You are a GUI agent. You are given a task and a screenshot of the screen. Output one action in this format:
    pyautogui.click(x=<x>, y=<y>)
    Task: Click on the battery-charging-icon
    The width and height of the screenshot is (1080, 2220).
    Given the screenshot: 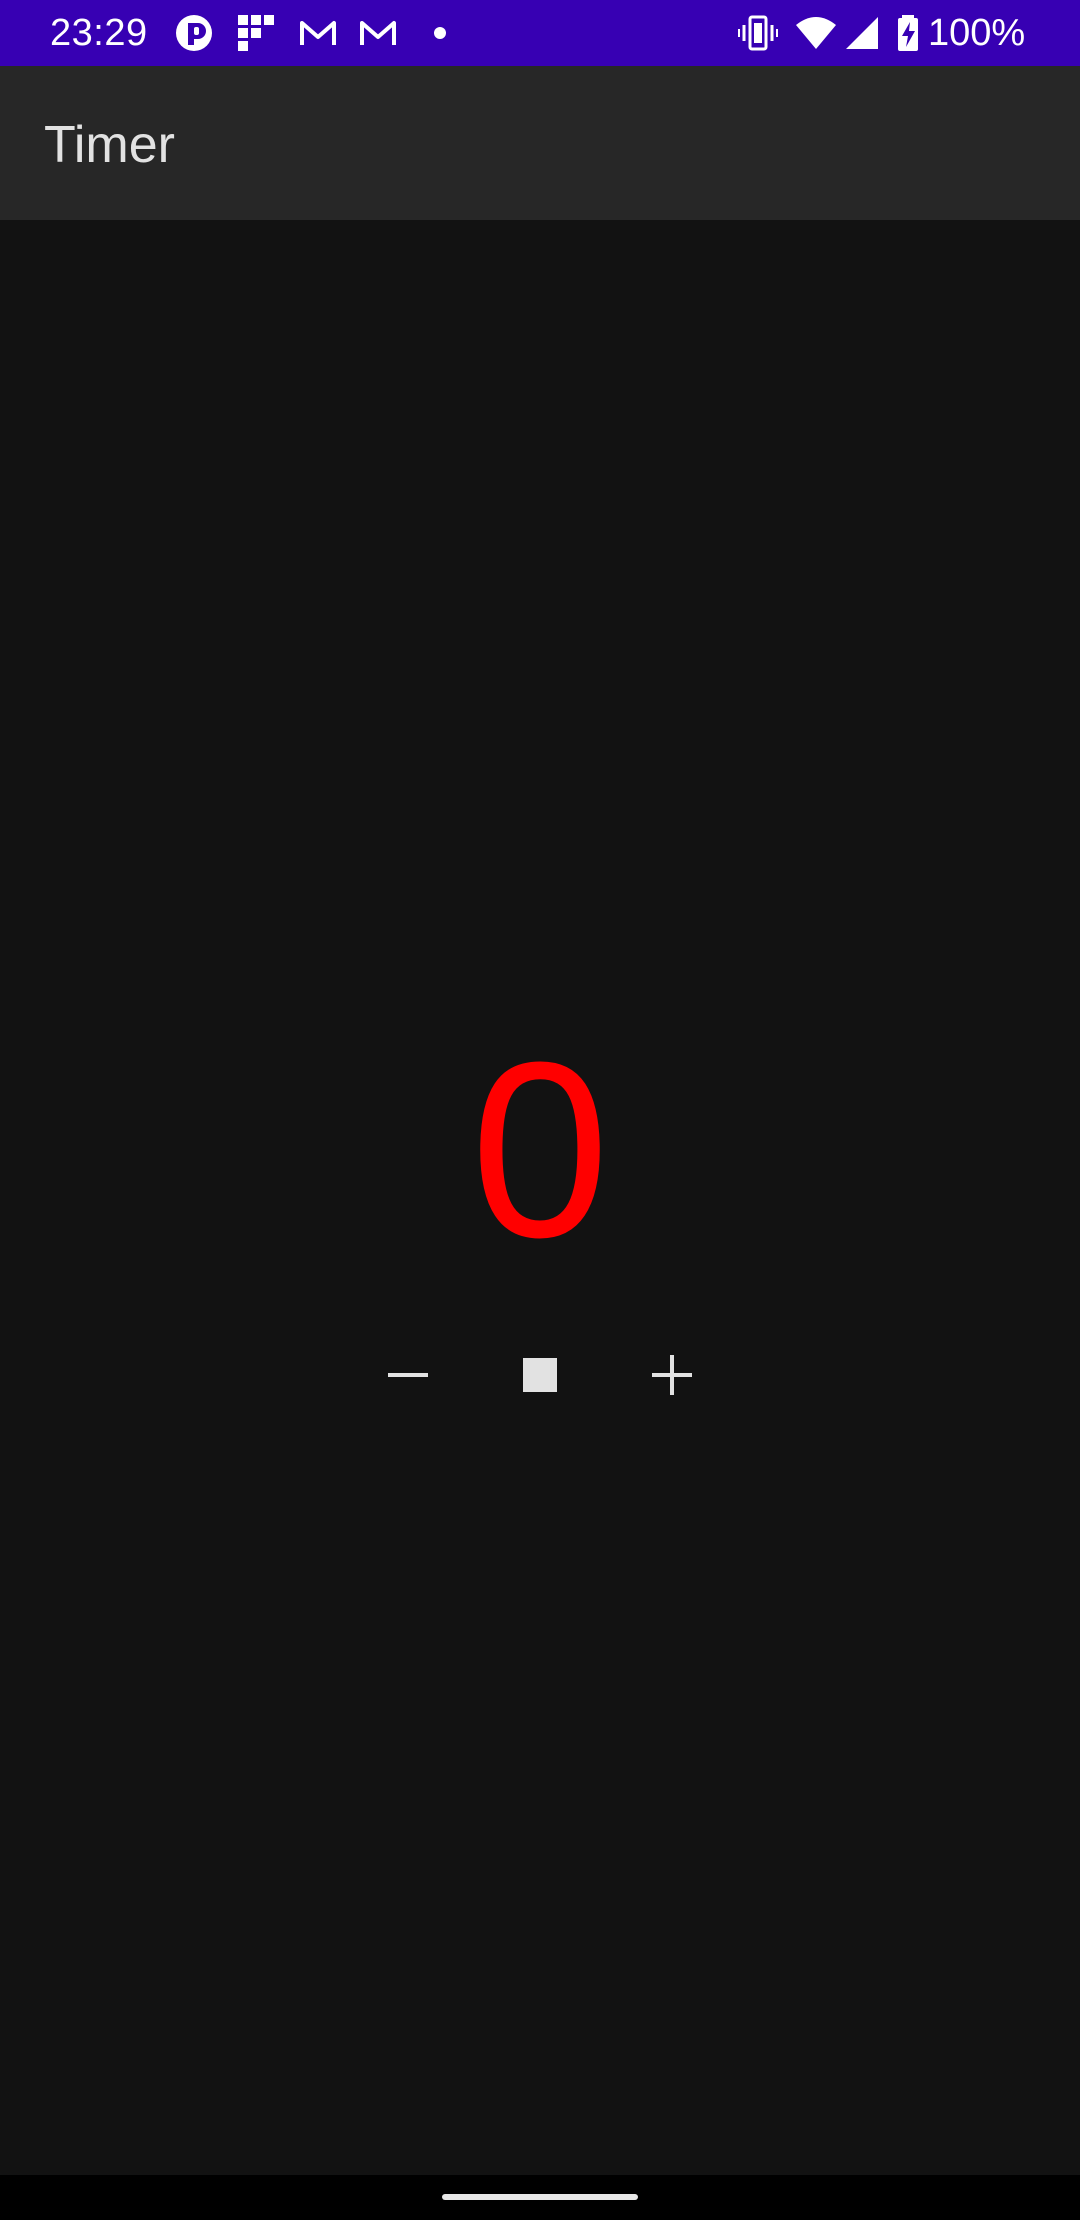 What is the action you would take?
    pyautogui.click(x=908, y=33)
    